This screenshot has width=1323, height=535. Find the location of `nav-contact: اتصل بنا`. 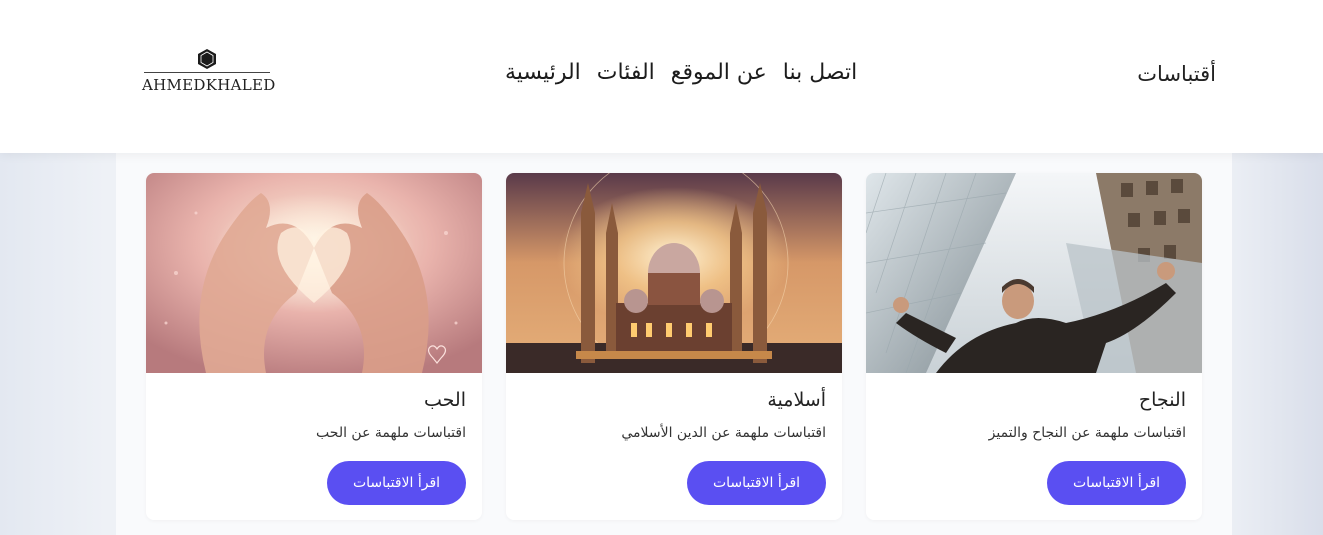

nav-contact: اتصل بنا is located at coordinates (820, 72).